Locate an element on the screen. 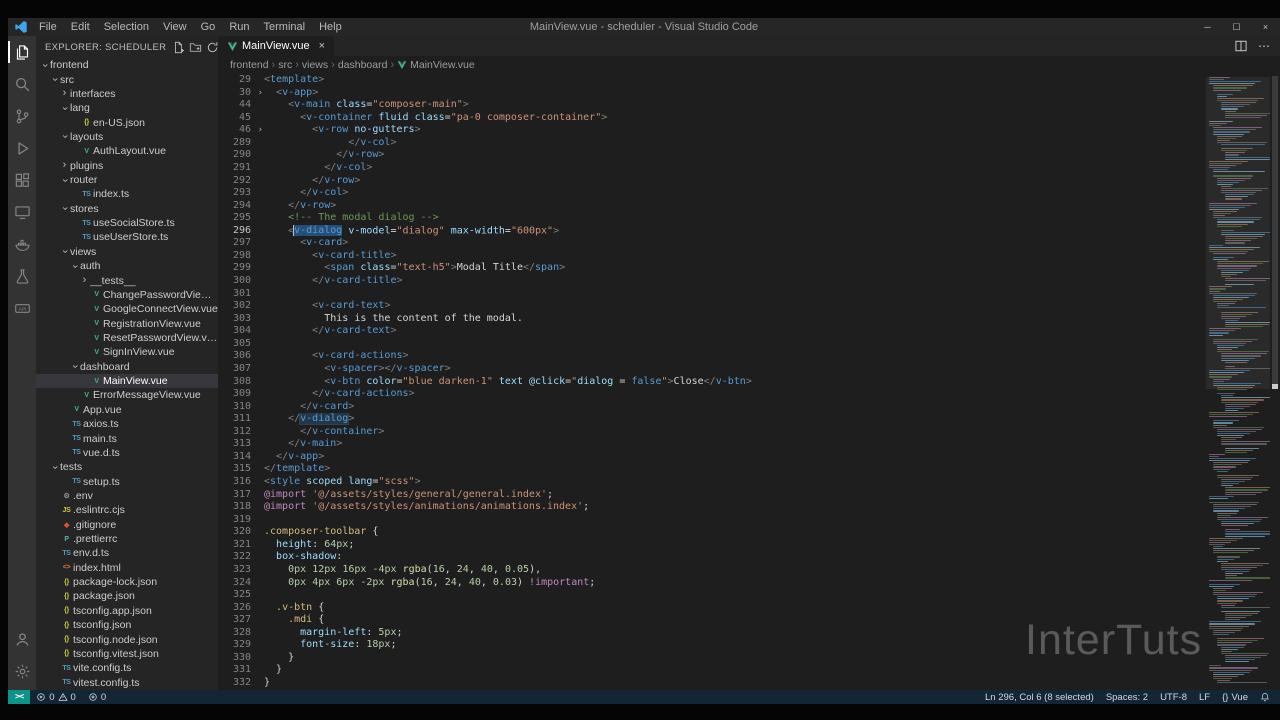 The image size is (1280, 720). tree-item: › dashboard is located at coordinates (127, 367).